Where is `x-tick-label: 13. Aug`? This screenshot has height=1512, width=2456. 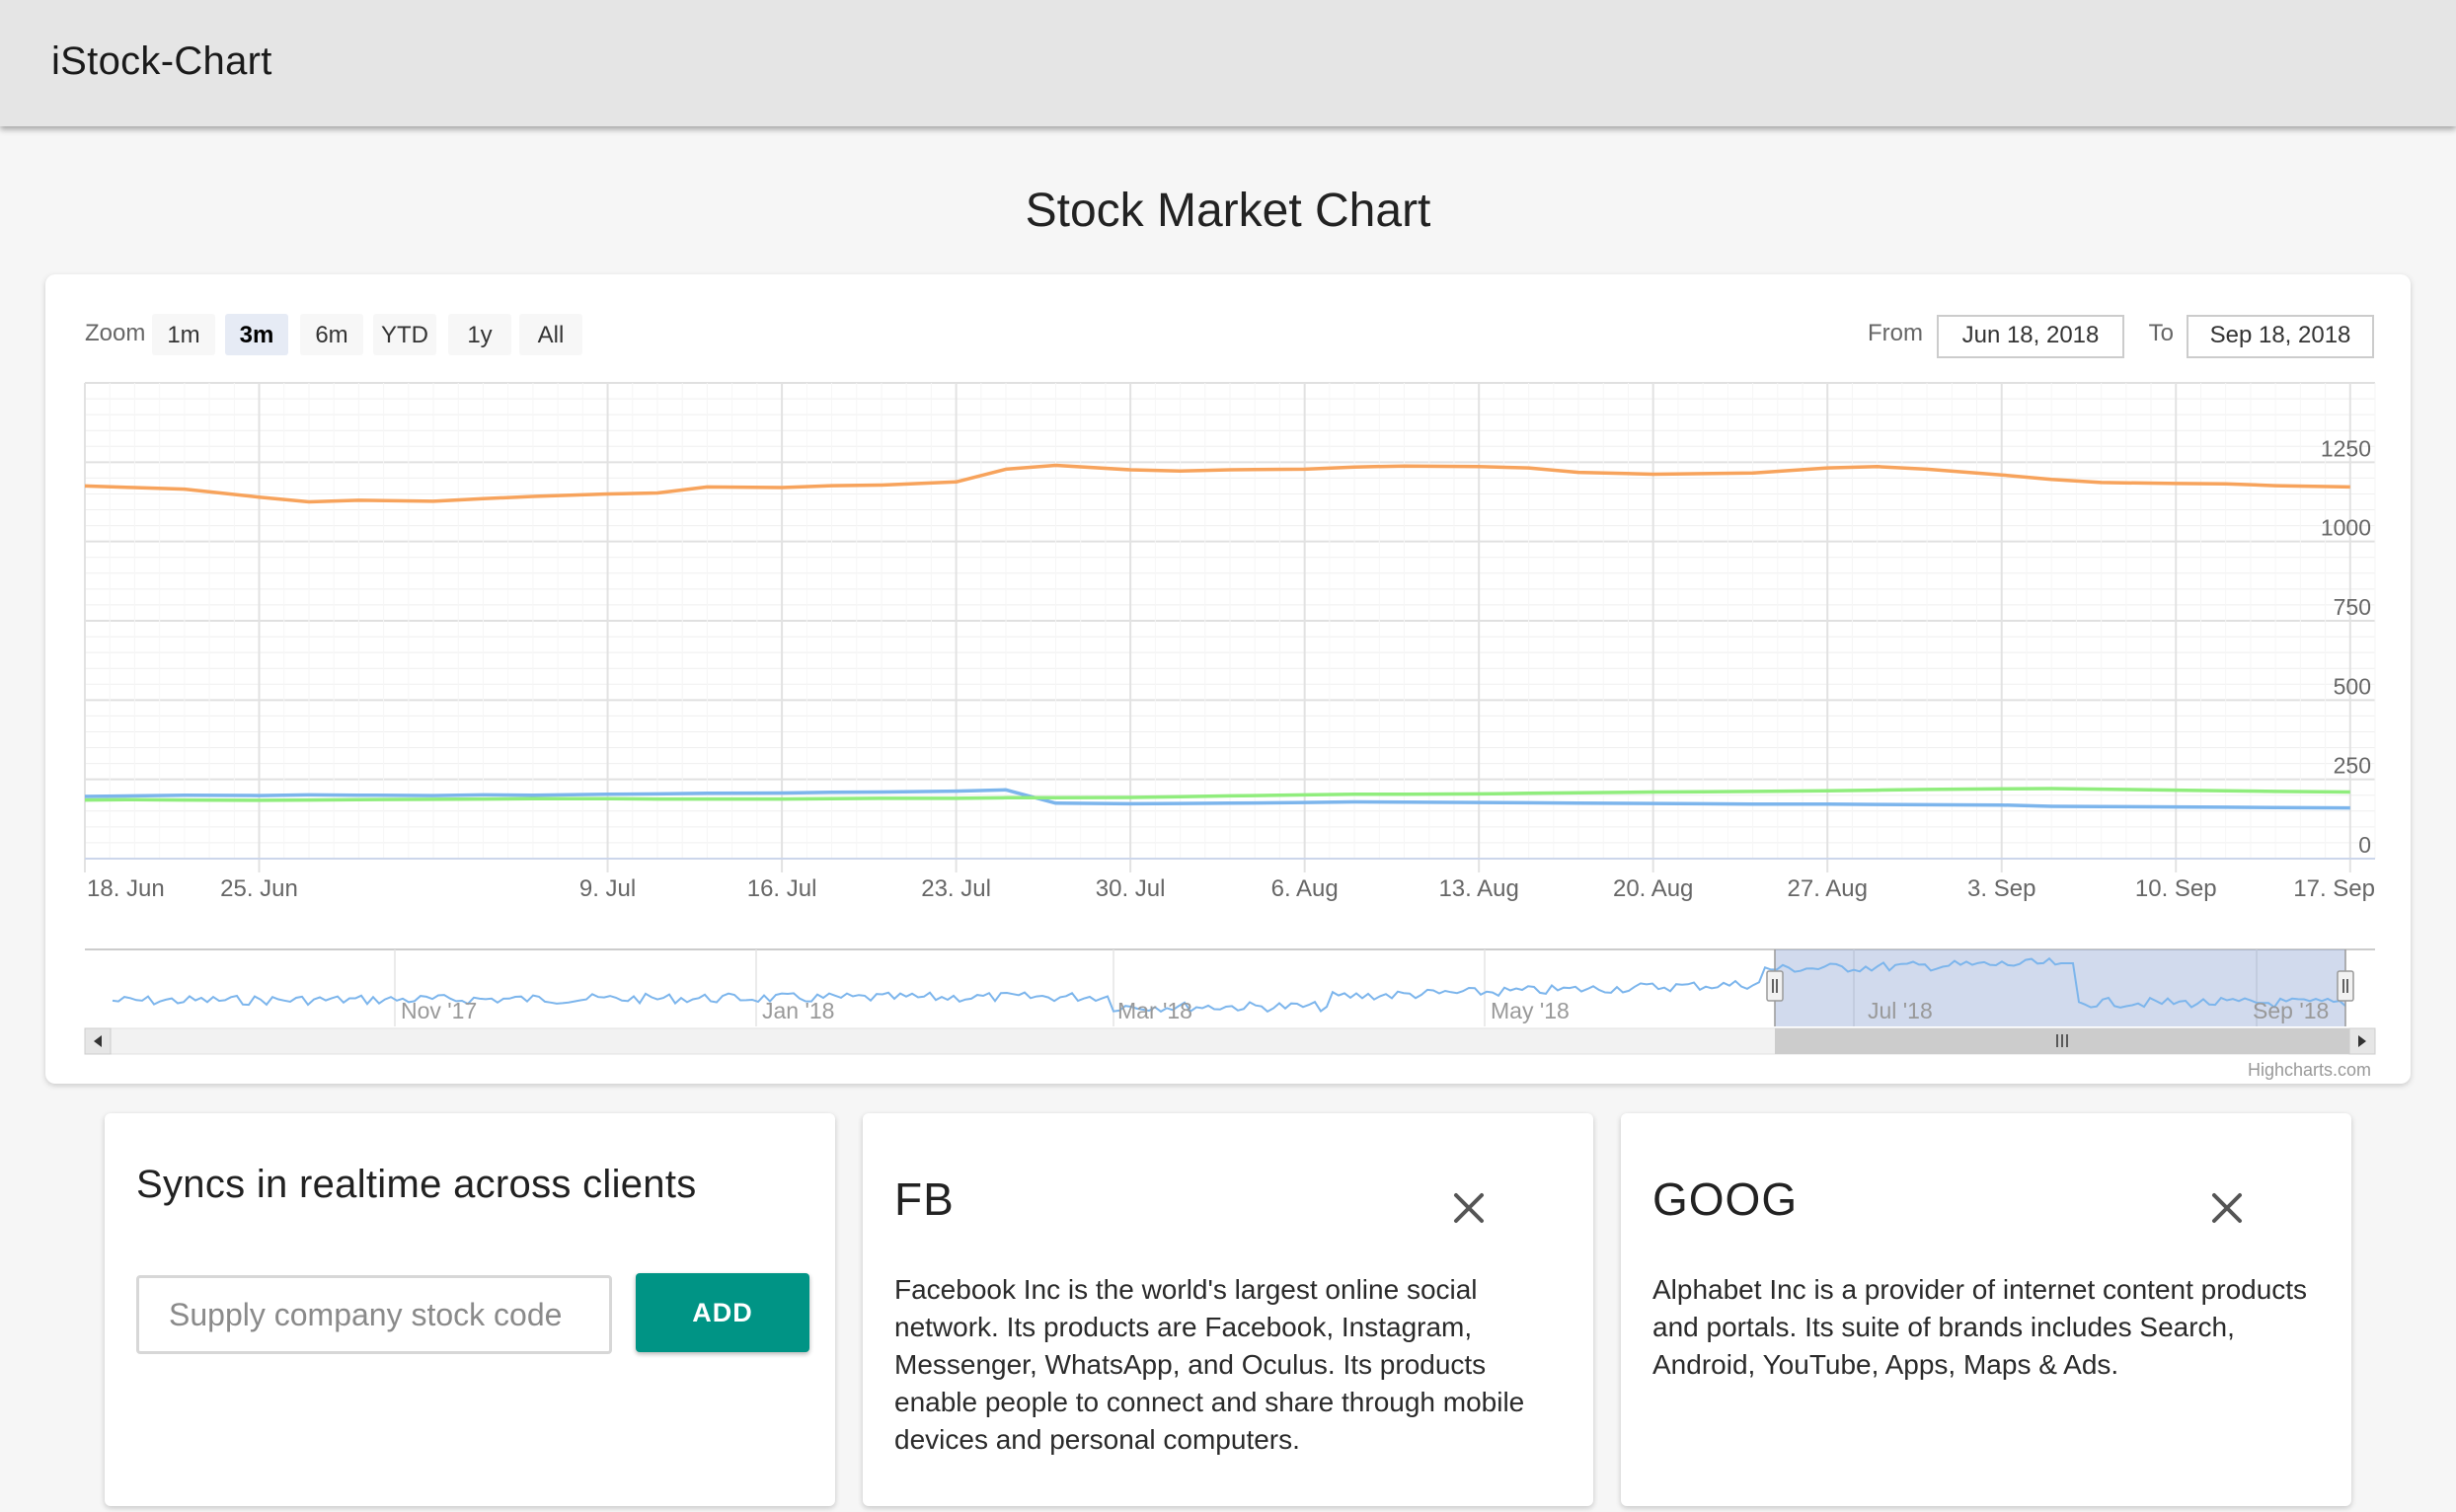
x-tick-label: 13. Aug is located at coordinates (1478, 889).